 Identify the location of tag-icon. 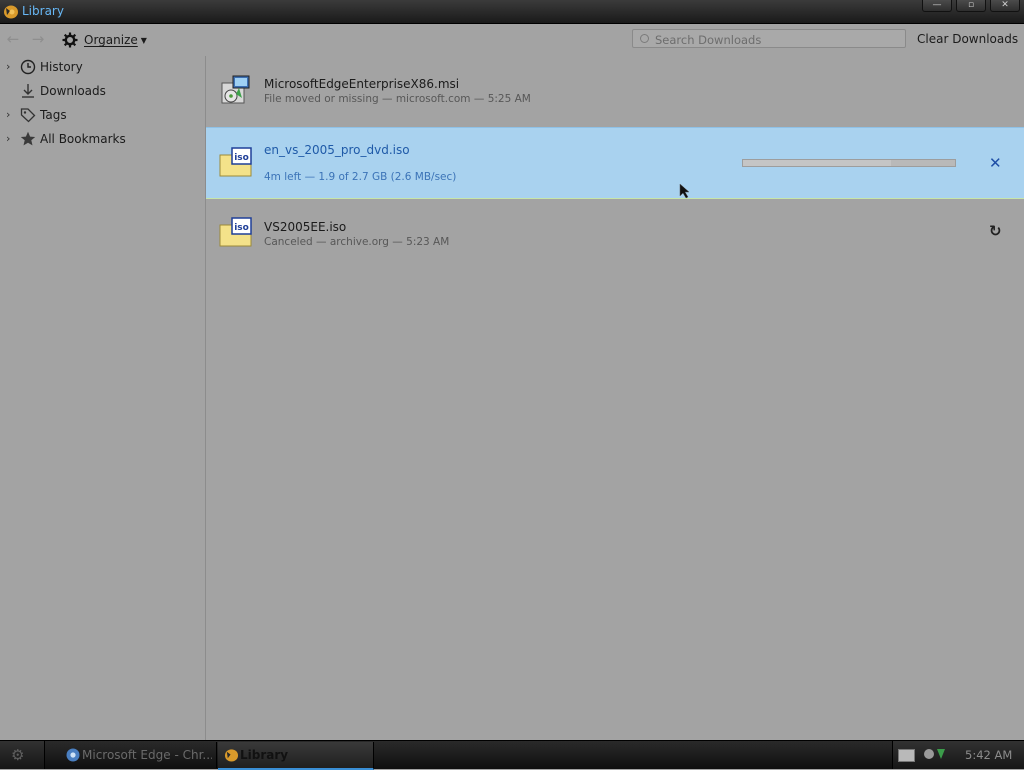
(28, 115).